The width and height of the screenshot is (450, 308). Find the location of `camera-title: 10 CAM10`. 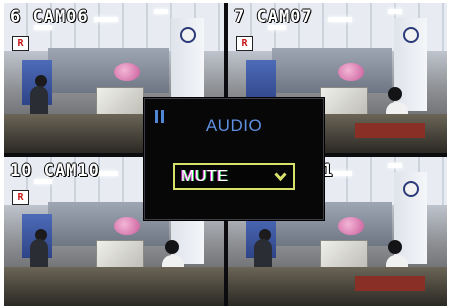

camera-title: 10 CAM10 is located at coordinates (55, 171).